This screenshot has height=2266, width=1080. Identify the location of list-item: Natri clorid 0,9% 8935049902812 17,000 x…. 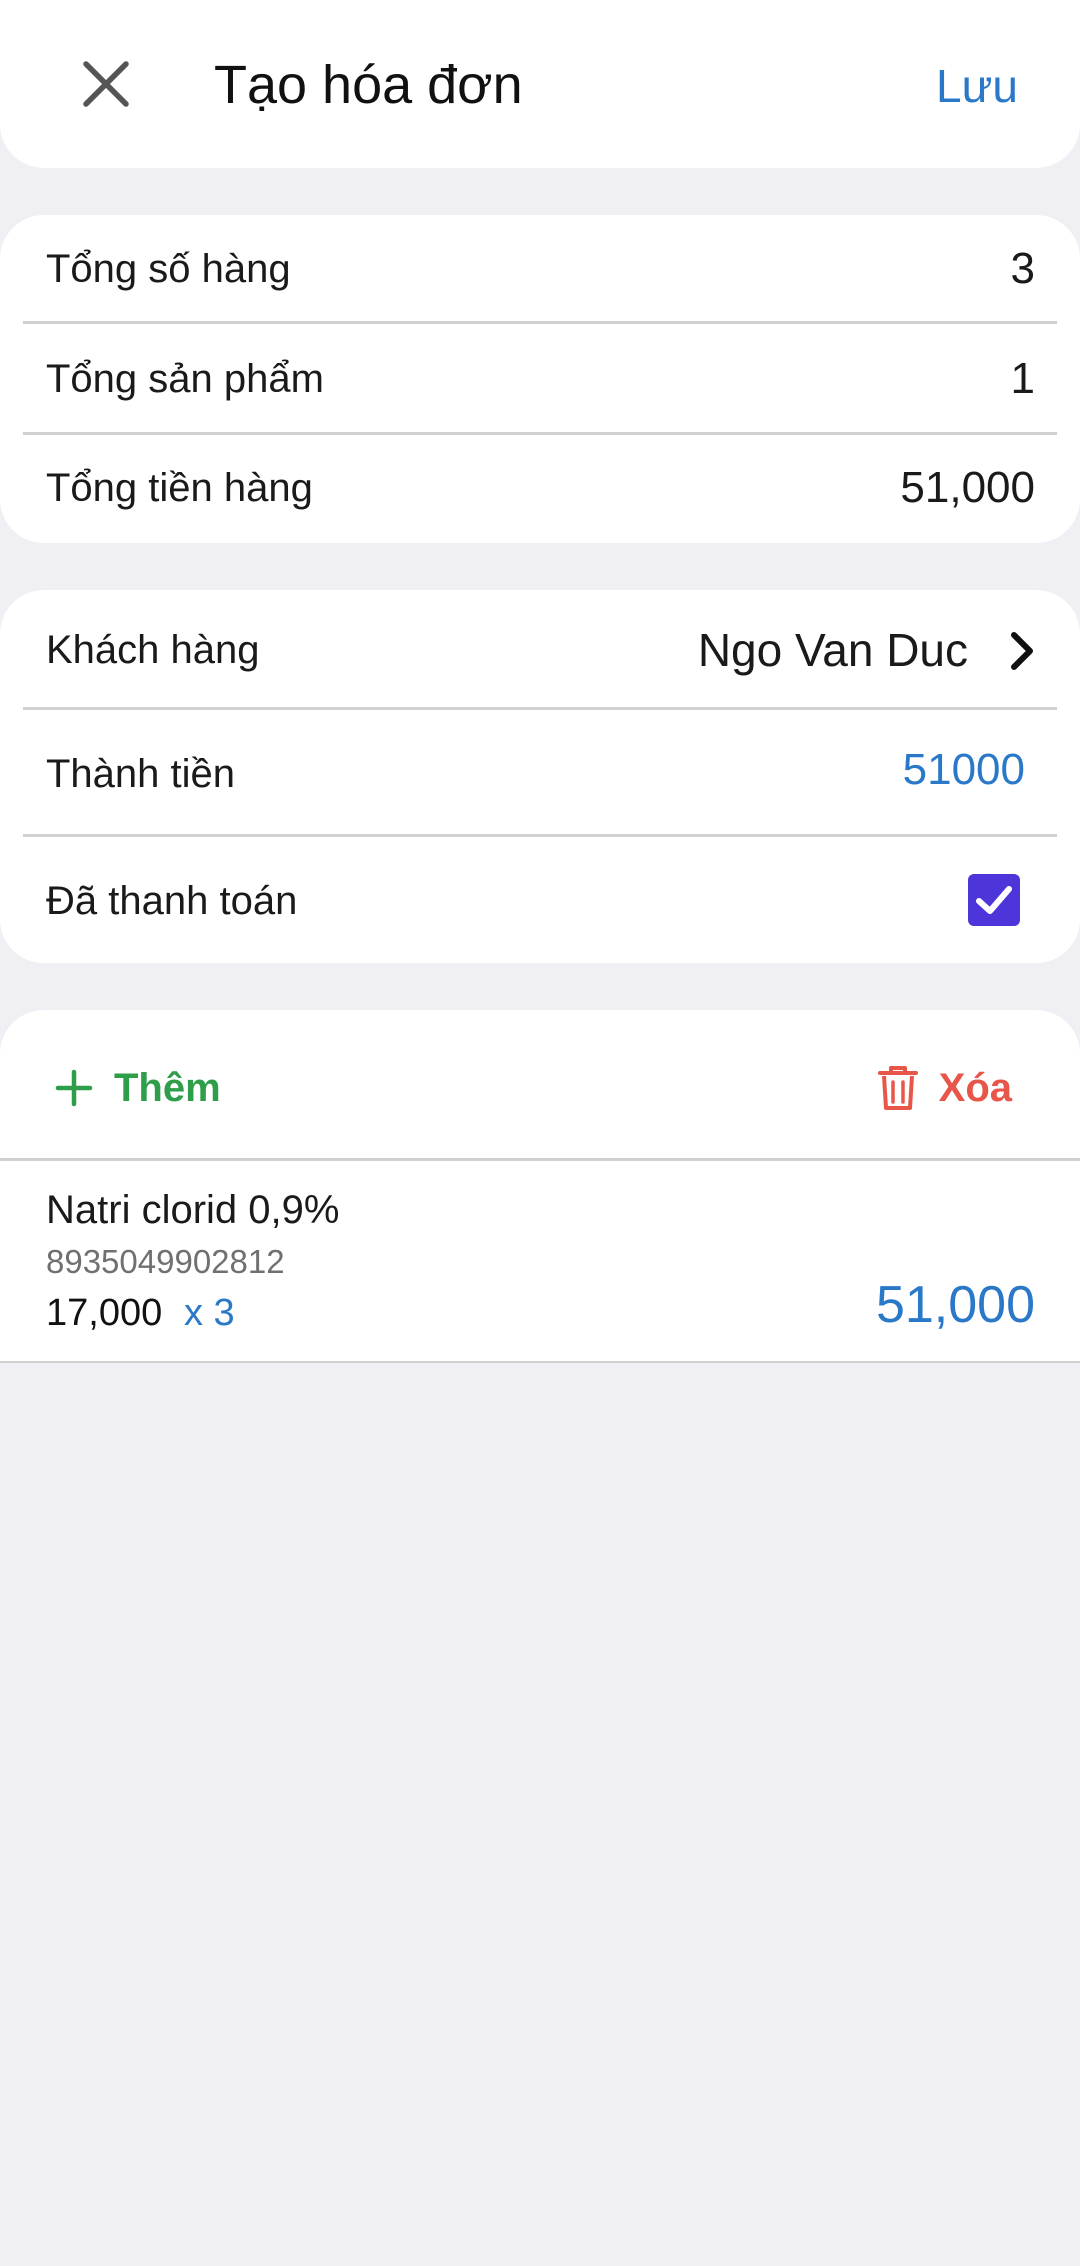
(540, 1261).